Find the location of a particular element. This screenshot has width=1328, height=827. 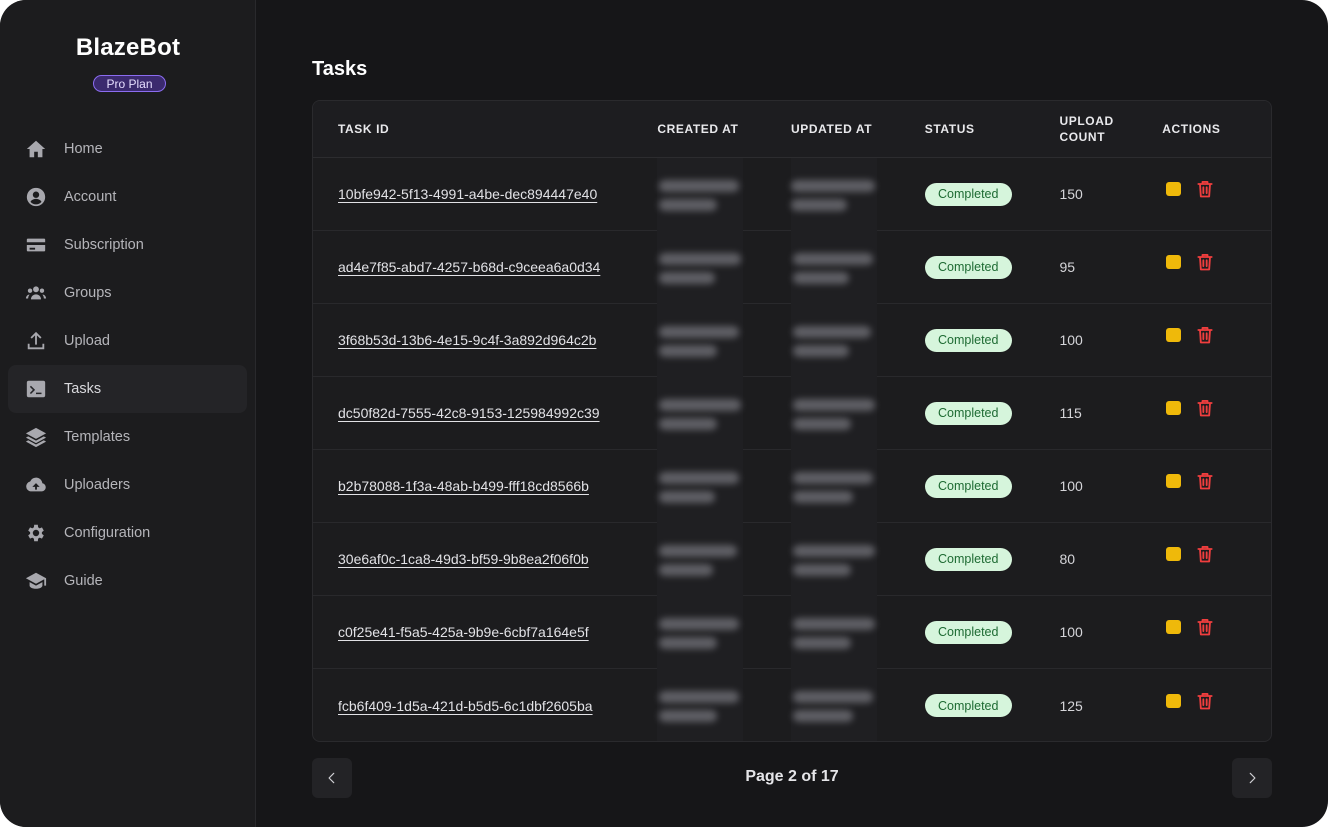

upload-count: 115 is located at coordinates (1070, 413).